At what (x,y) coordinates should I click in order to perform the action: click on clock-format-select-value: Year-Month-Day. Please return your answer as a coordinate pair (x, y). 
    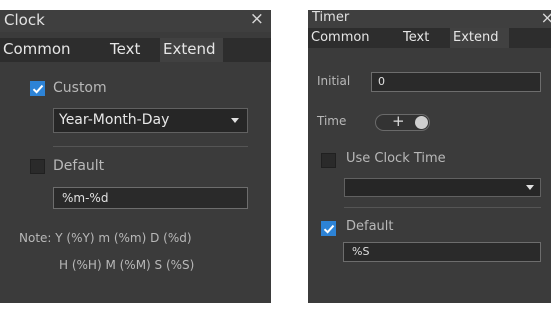
    Looking at the image, I should click on (114, 120).